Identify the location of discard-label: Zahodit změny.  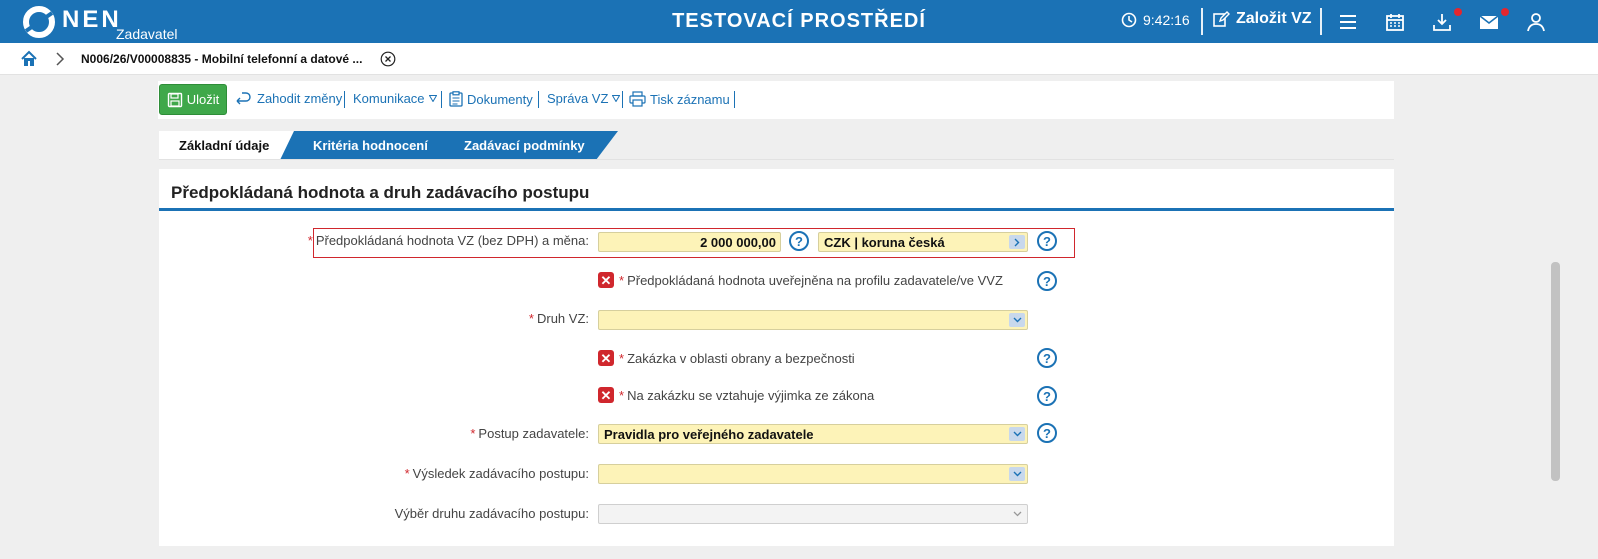
(300, 98).